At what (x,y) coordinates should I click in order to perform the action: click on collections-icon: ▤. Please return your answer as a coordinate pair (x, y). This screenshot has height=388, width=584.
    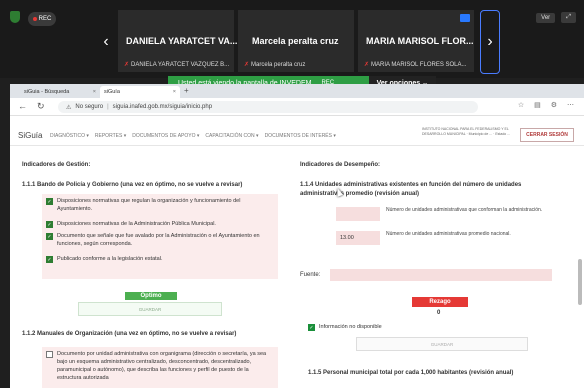
    Looking at the image, I should click on (537, 105).